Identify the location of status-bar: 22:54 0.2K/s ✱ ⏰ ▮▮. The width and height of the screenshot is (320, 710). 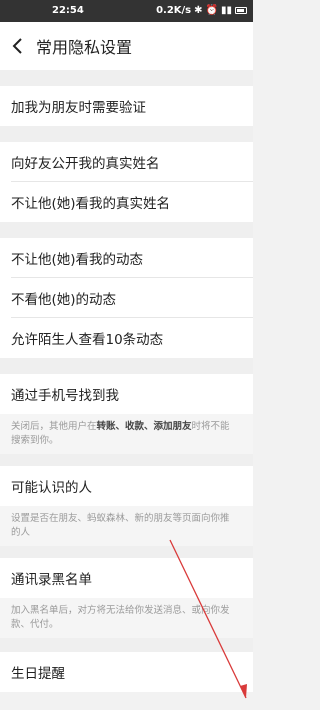
(126, 11).